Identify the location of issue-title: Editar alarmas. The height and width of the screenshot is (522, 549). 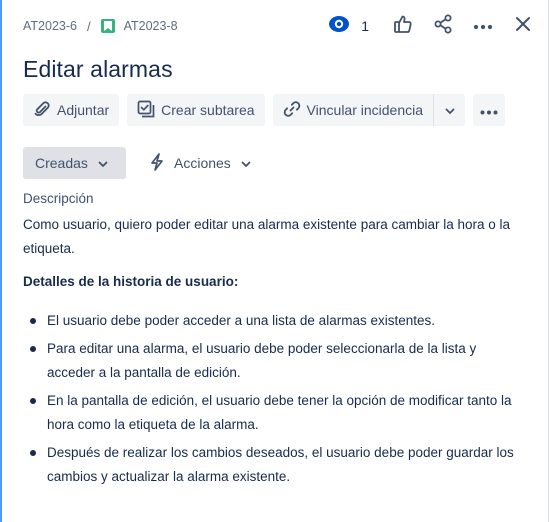
(98, 69).